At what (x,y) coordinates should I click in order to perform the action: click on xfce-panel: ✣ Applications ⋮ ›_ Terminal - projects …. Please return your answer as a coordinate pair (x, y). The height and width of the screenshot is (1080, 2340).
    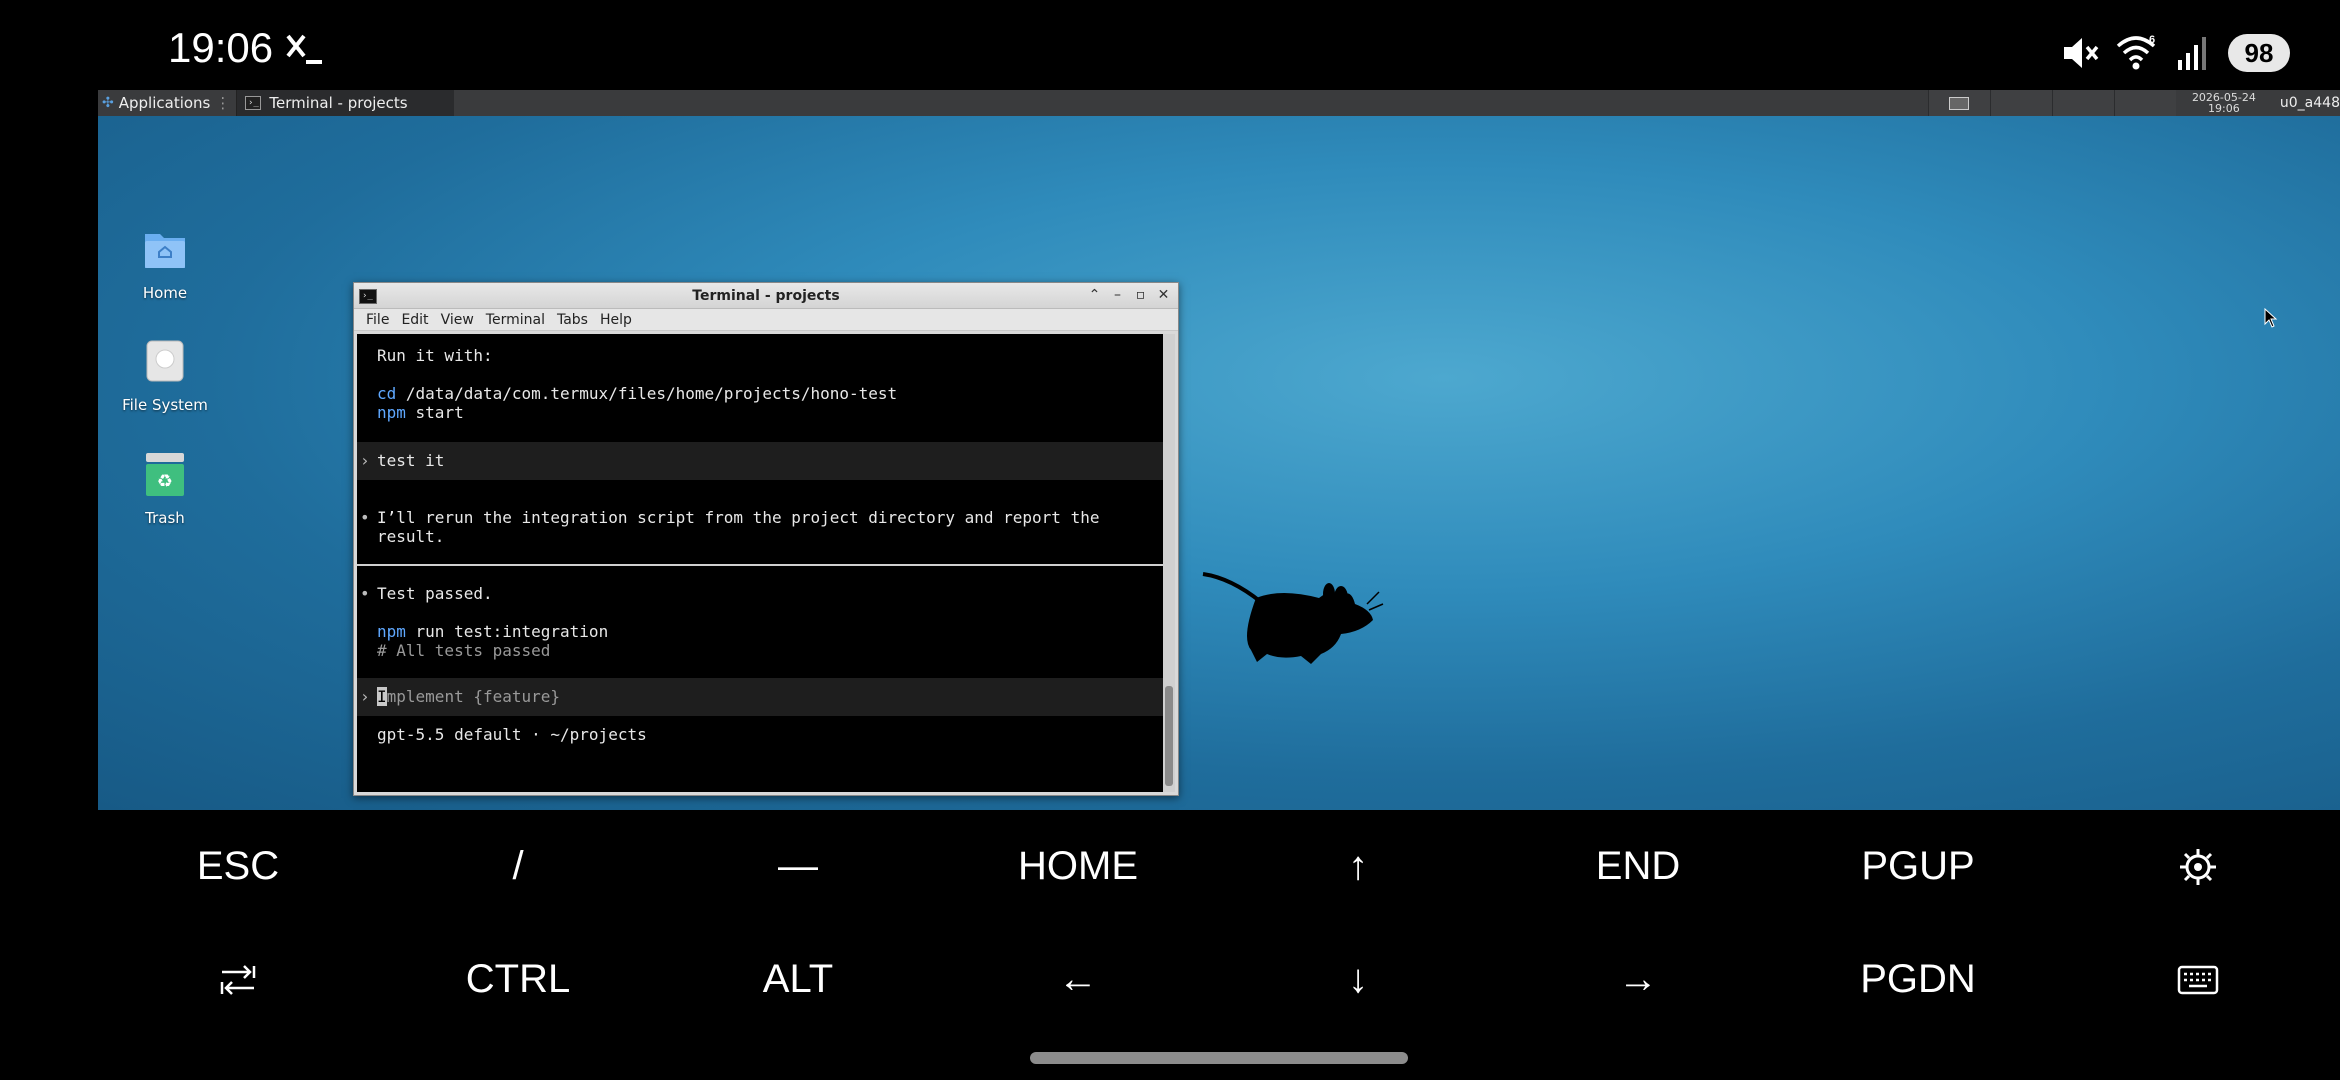
    Looking at the image, I should click on (1219, 103).